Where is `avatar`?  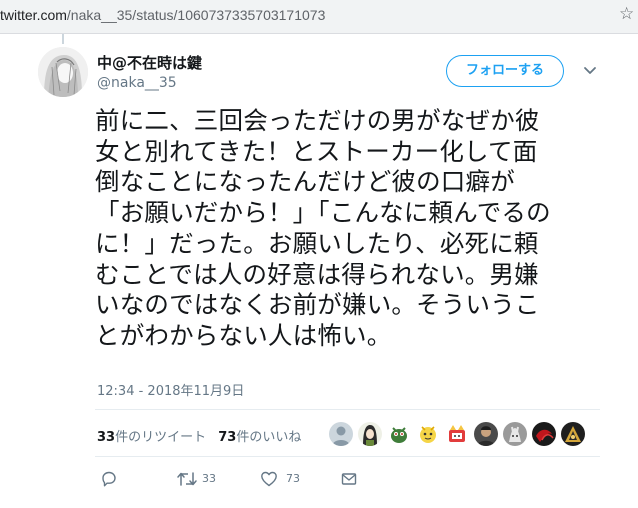
avatar is located at coordinates (63, 72).